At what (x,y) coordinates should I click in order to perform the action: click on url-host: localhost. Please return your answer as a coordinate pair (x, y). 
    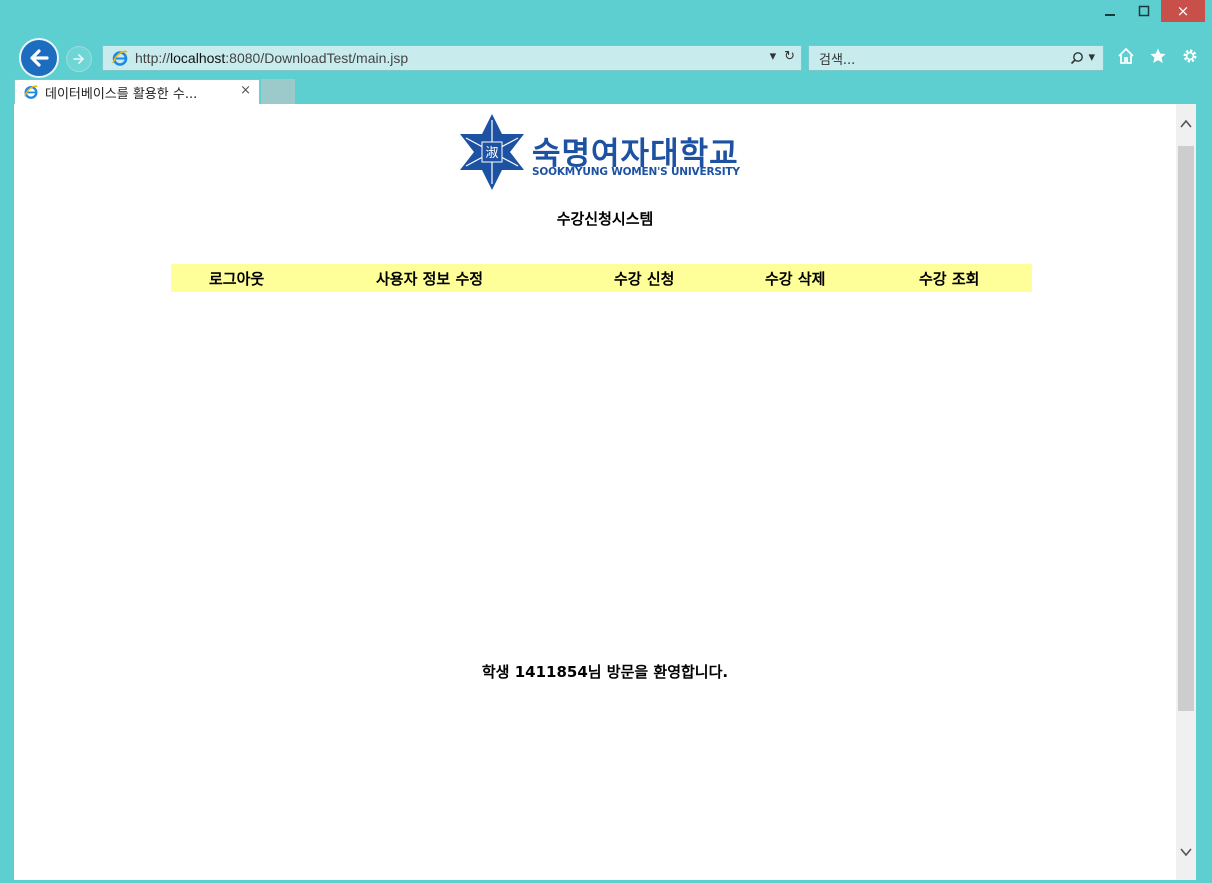
    Looking at the image, I should click on (198, 58).